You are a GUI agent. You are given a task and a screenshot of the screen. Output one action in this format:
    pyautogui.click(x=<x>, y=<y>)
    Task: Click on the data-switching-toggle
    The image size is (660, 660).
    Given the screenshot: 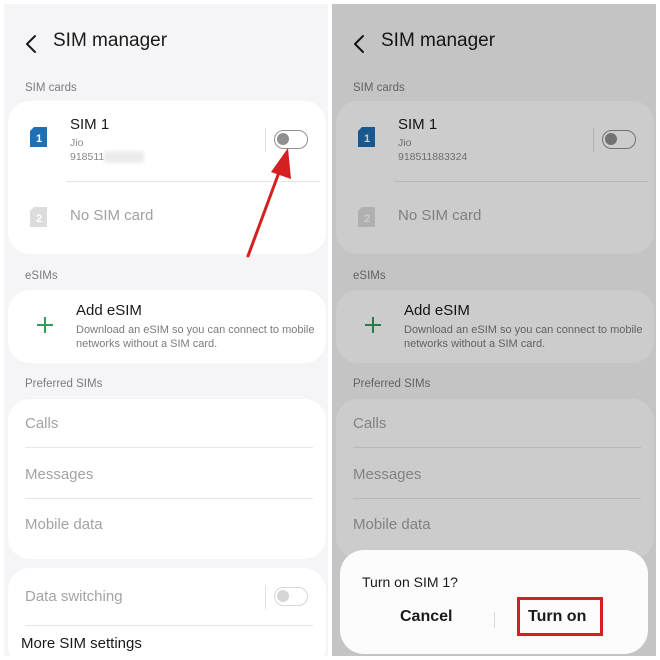 What is the action you would take?
    pyautogui.click(x=291, y=596)
    